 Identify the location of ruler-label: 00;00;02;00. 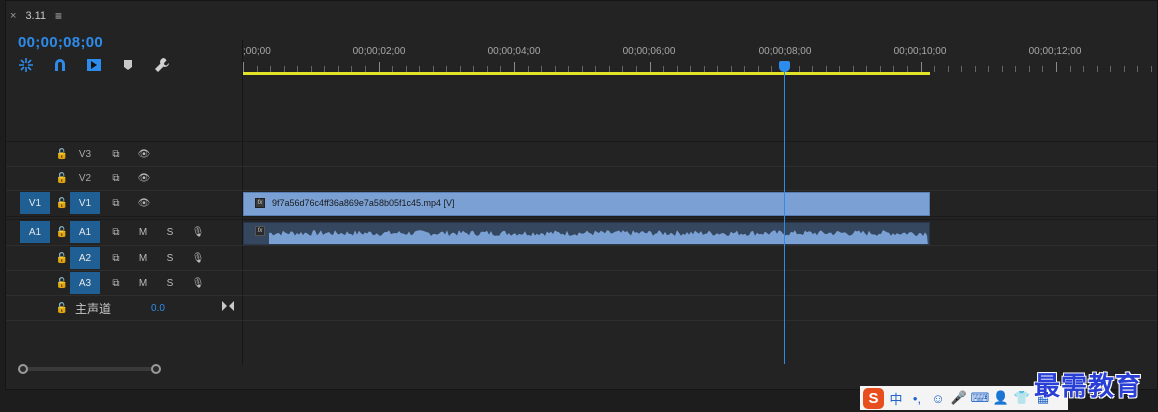
(379, 51).